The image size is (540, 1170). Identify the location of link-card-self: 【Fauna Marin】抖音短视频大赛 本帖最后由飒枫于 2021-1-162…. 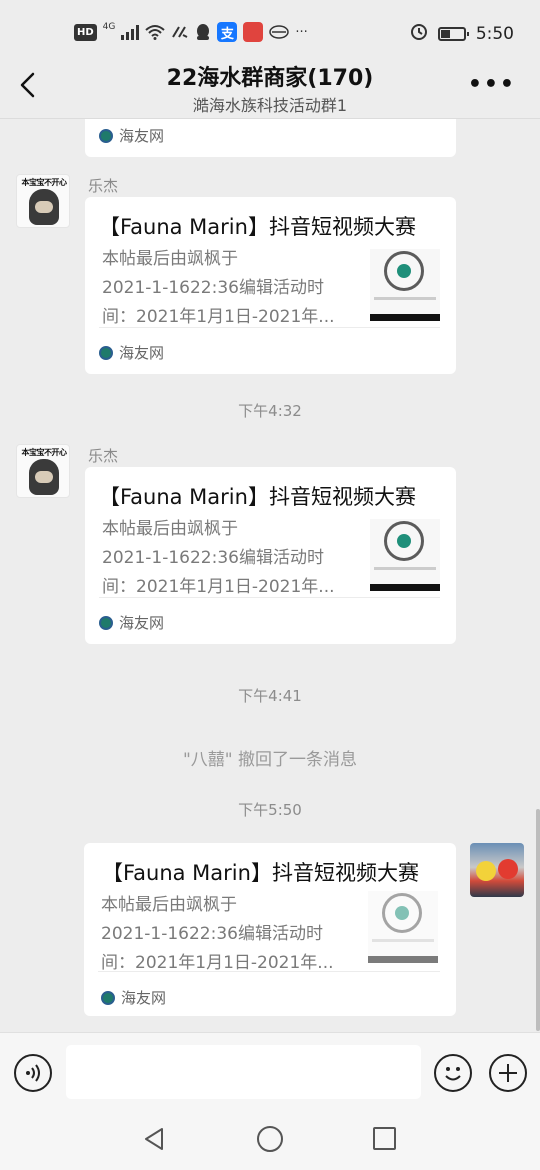
(270, 929).